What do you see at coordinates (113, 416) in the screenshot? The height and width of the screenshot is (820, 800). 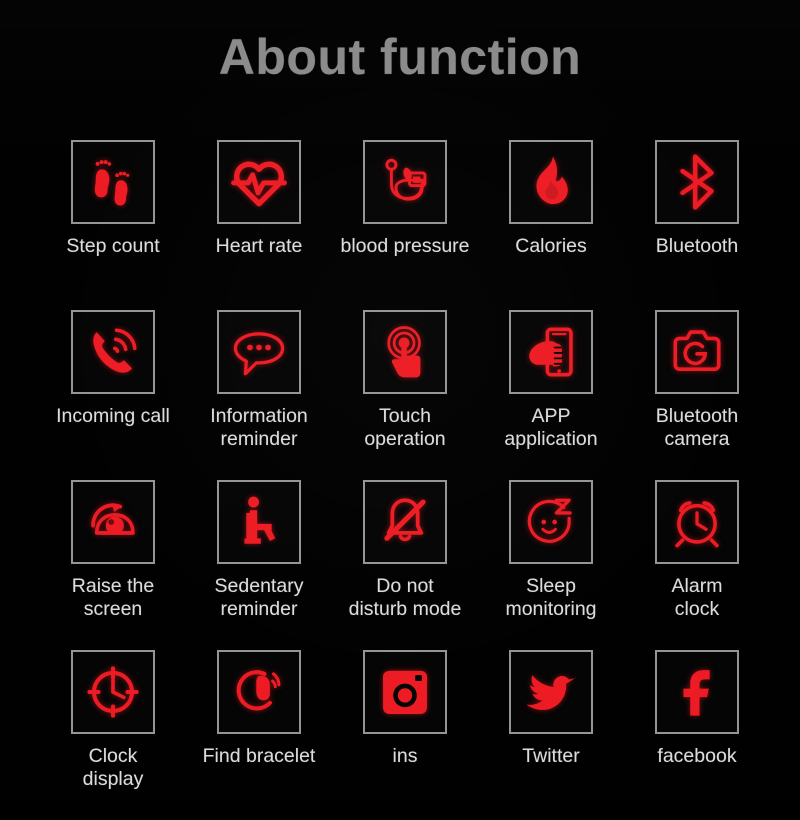 I see `function-item-label: Incoming call` at bounding box center [113, 416].